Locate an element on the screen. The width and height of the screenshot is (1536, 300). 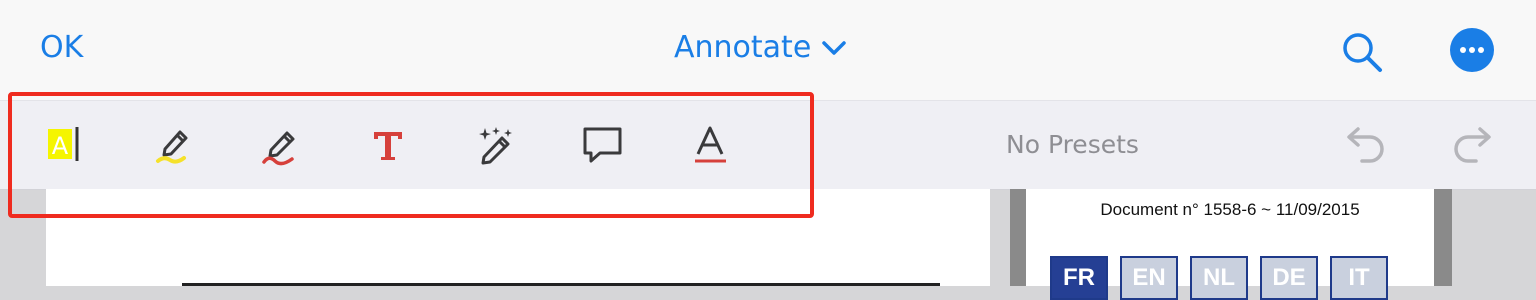
lang-tab-nl: NL is located at coordinates (1219, 278).